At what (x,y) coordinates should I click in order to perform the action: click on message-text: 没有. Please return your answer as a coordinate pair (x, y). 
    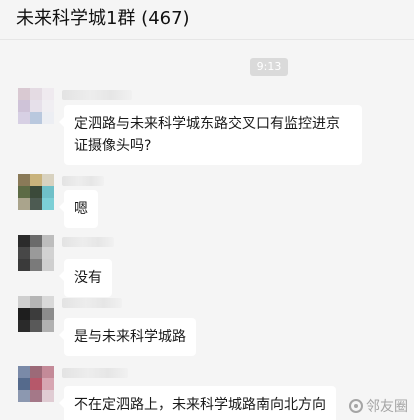
    Looking at the image, I should click on (88, 278).